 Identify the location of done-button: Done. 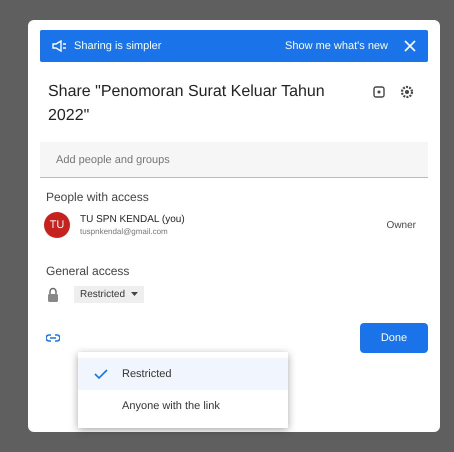
(394, 338).